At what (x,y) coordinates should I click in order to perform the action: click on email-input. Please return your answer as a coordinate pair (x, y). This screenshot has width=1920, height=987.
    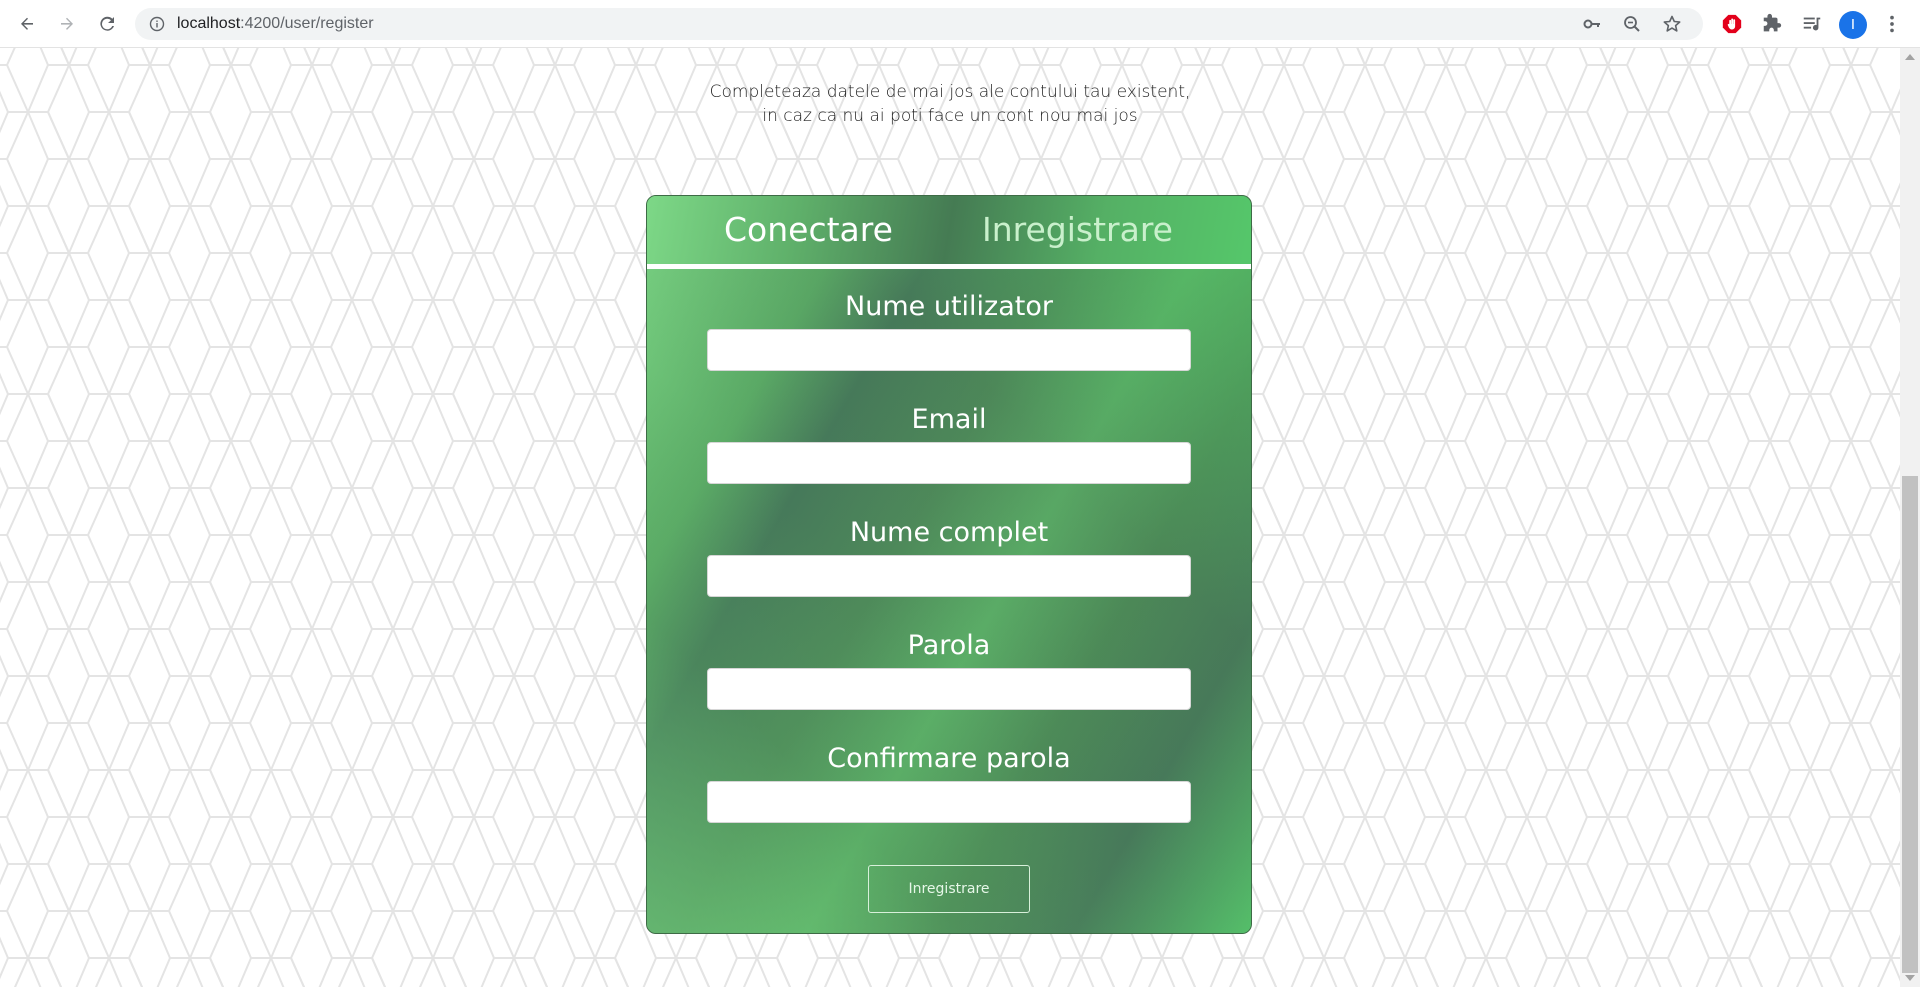
    Looking at the image, I should click on (949, 463).